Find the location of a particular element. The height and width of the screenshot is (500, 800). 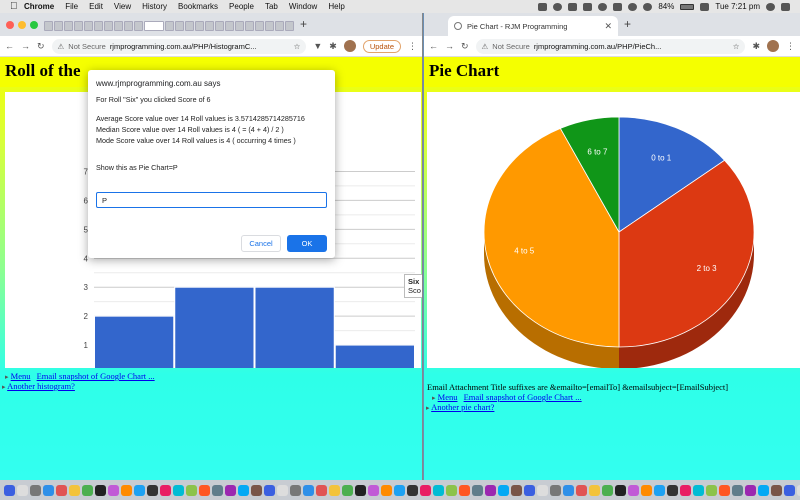

status-app-icon is located at coordinates (543, 6).